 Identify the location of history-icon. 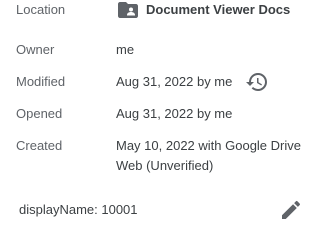
(257, 82).